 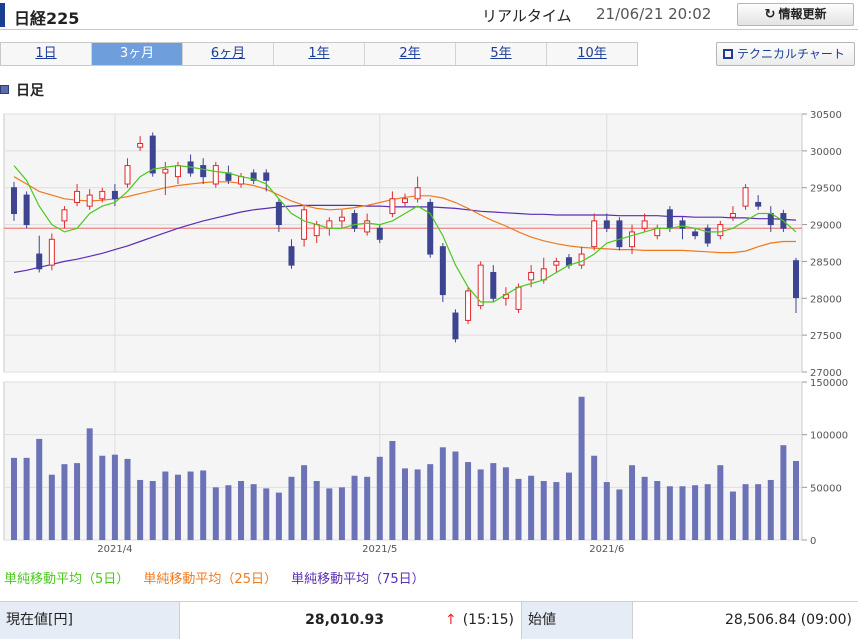 What do you see at coordinates (654, 14) in the screenshot?
I see `timestamp: 21/06/21 20:02` at bounding box center [654, 14].